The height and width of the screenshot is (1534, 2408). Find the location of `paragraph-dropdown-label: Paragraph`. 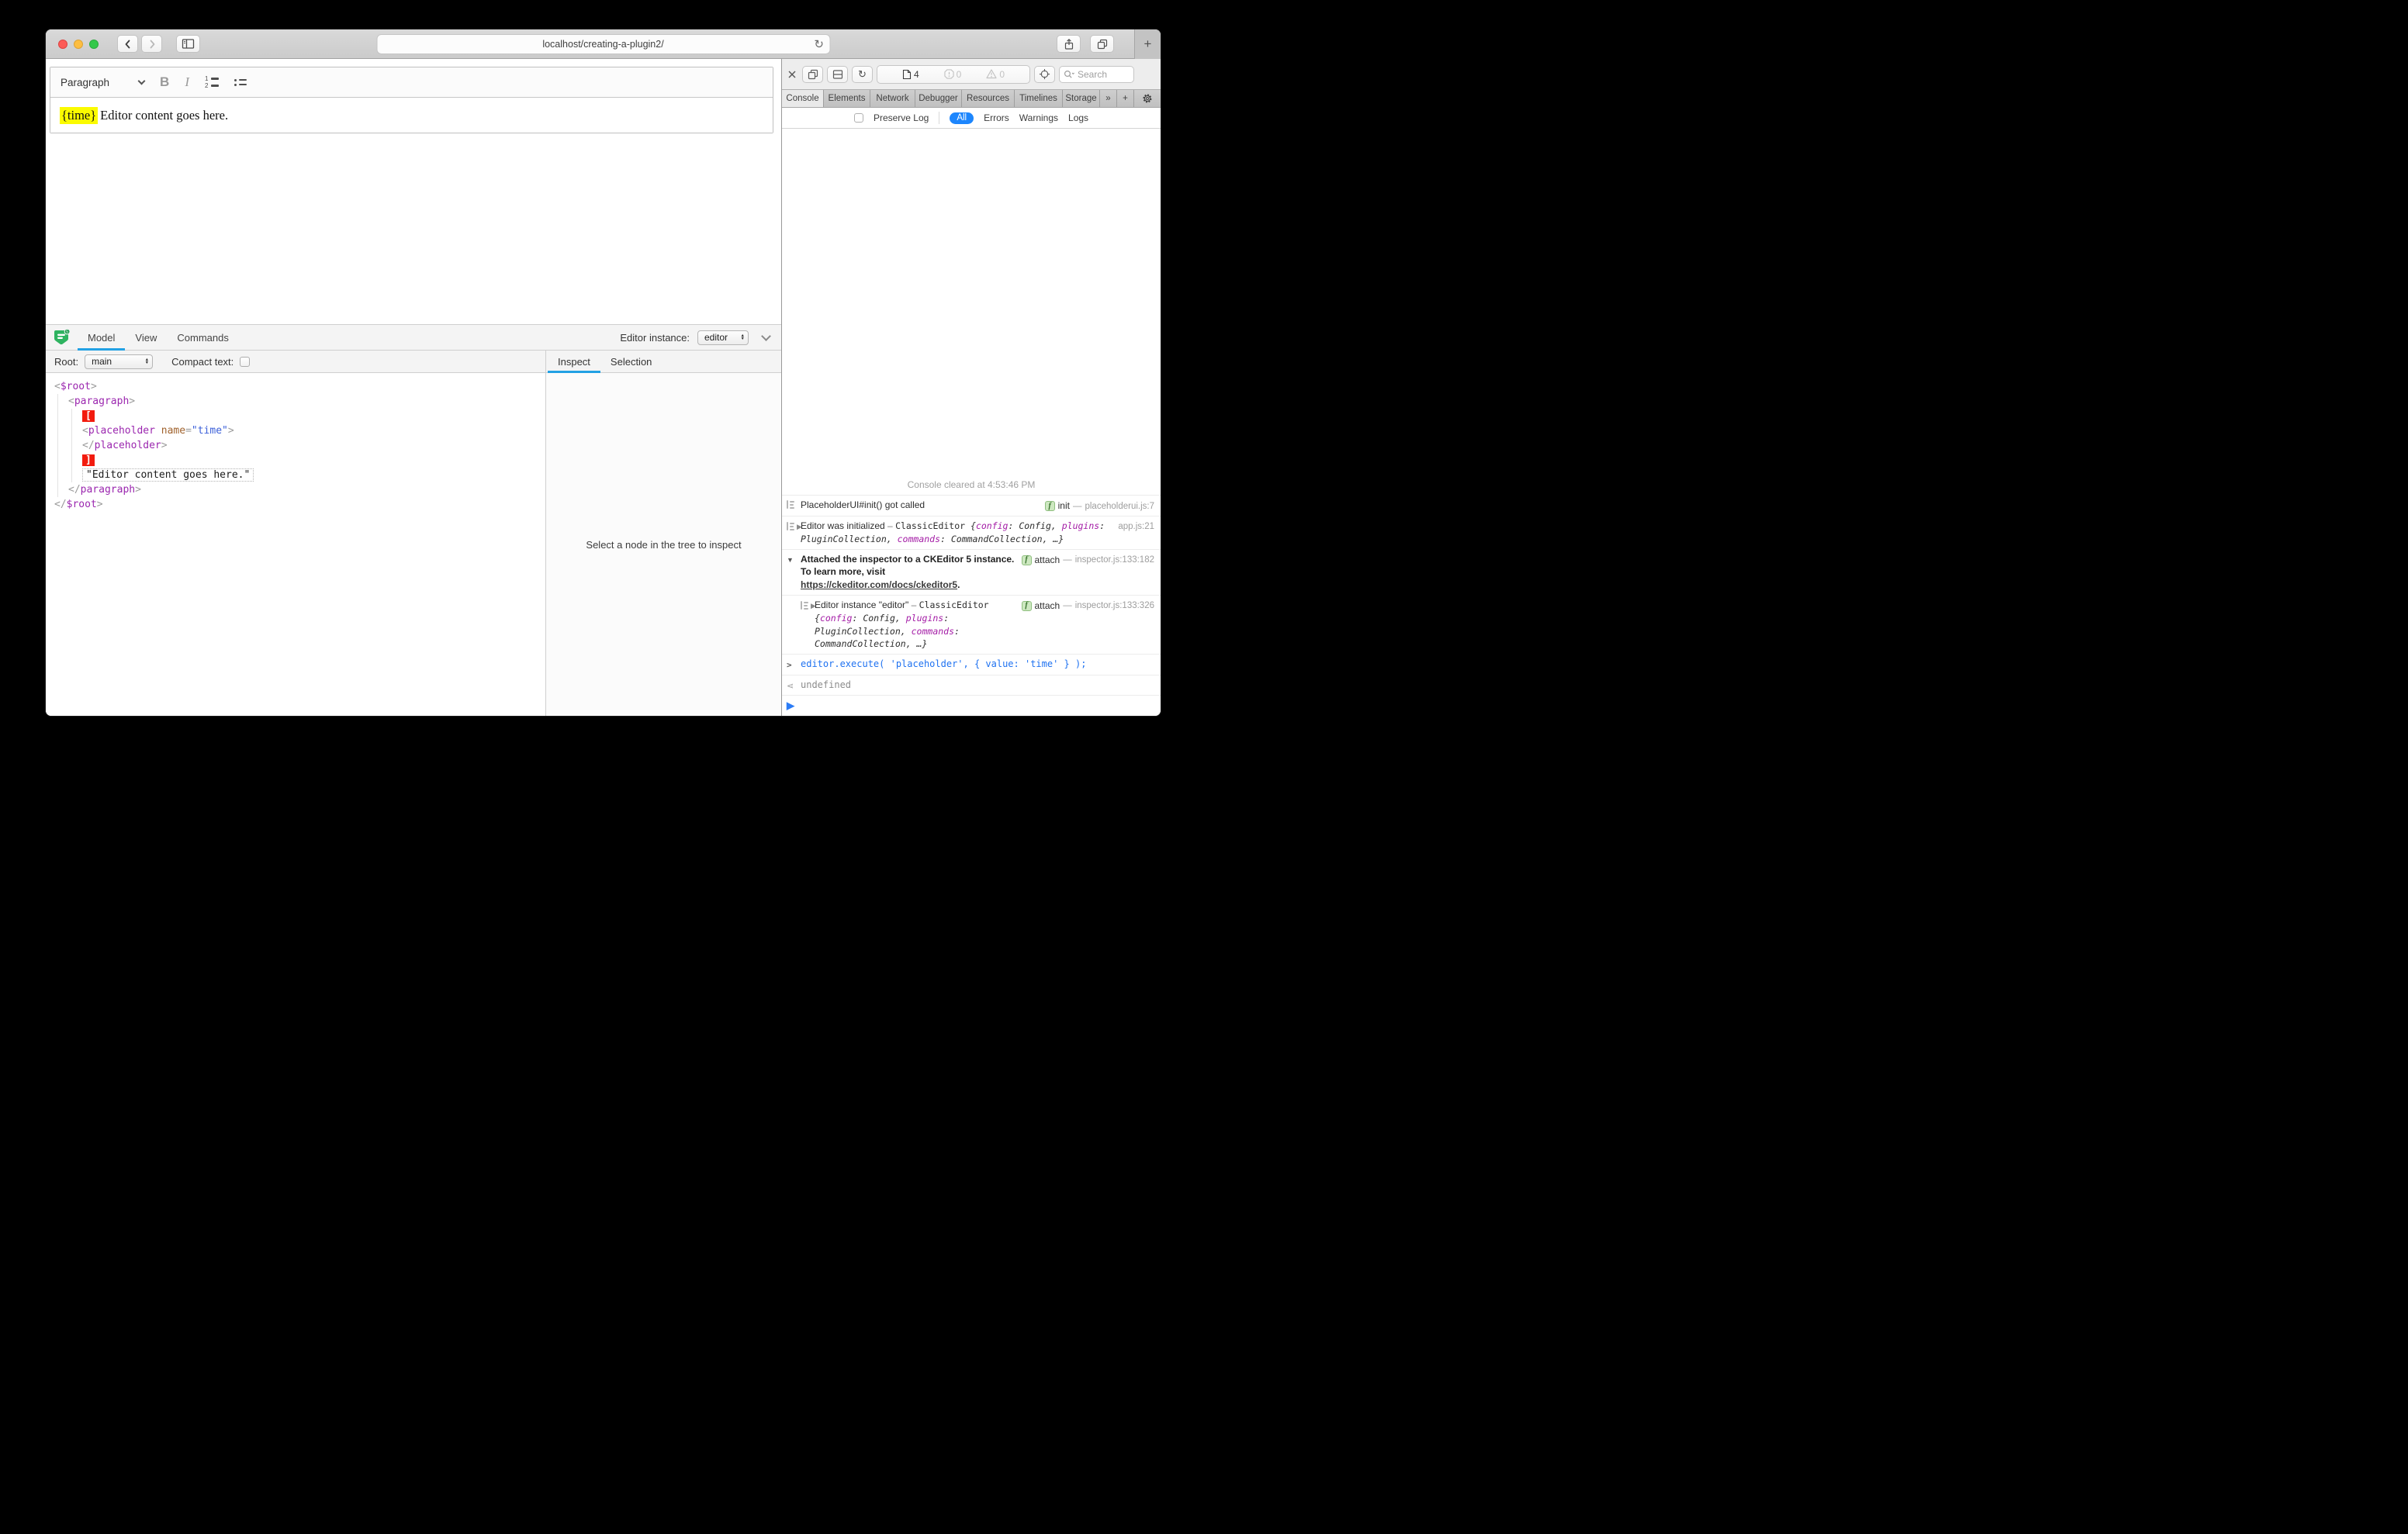

paragraph-dropdown-label: Paragraph is located at coordinates (85, 82).